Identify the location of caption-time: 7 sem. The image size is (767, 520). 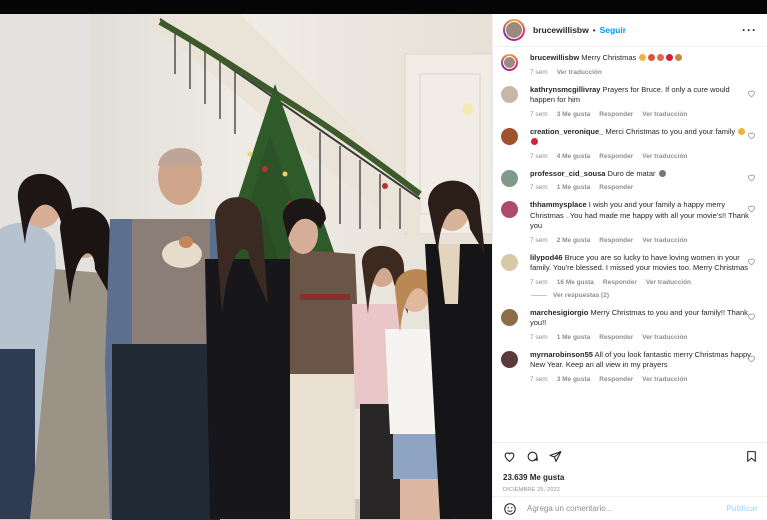
(539, 72).